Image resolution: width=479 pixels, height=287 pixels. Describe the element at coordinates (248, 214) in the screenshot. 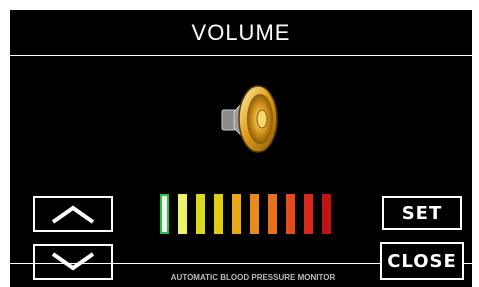

I see `volume-level-meter` at that location.